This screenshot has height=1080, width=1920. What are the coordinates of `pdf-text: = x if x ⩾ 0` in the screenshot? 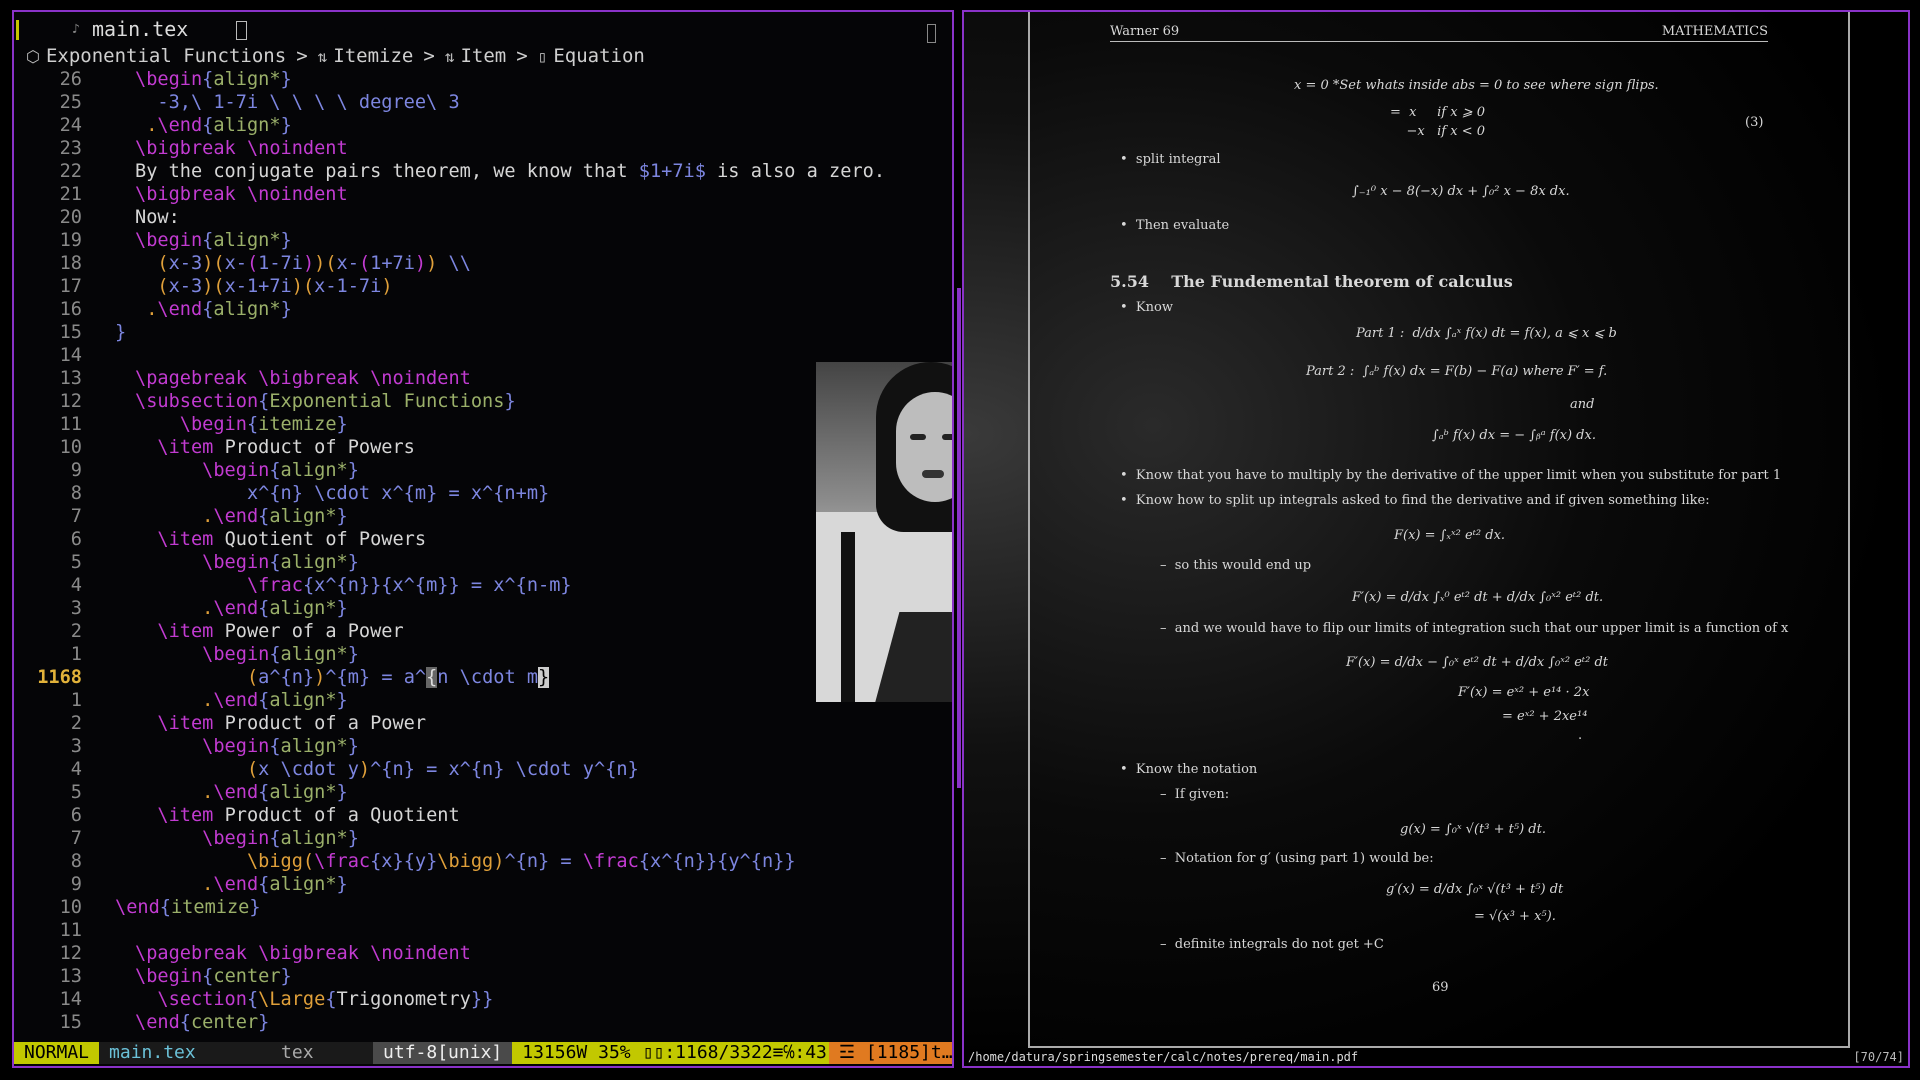 It's located at (1438, 112).